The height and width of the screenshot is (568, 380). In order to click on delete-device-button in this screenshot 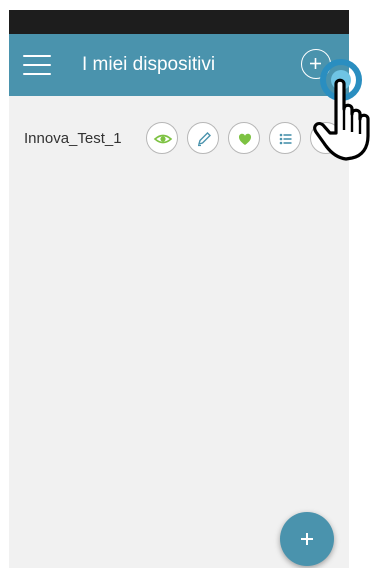, I will do `click(326, 138)`.